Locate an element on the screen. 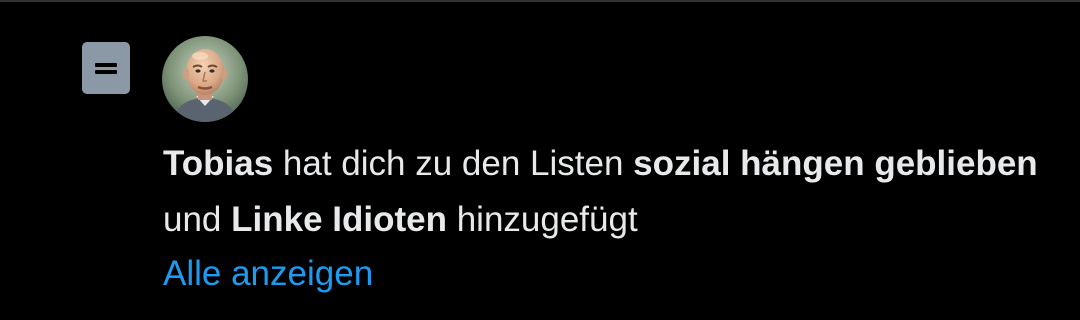 This screenshot has height=320, width=1080. list-name-sozial: sozial hängen geblieben is located at coordinates (835, 163).